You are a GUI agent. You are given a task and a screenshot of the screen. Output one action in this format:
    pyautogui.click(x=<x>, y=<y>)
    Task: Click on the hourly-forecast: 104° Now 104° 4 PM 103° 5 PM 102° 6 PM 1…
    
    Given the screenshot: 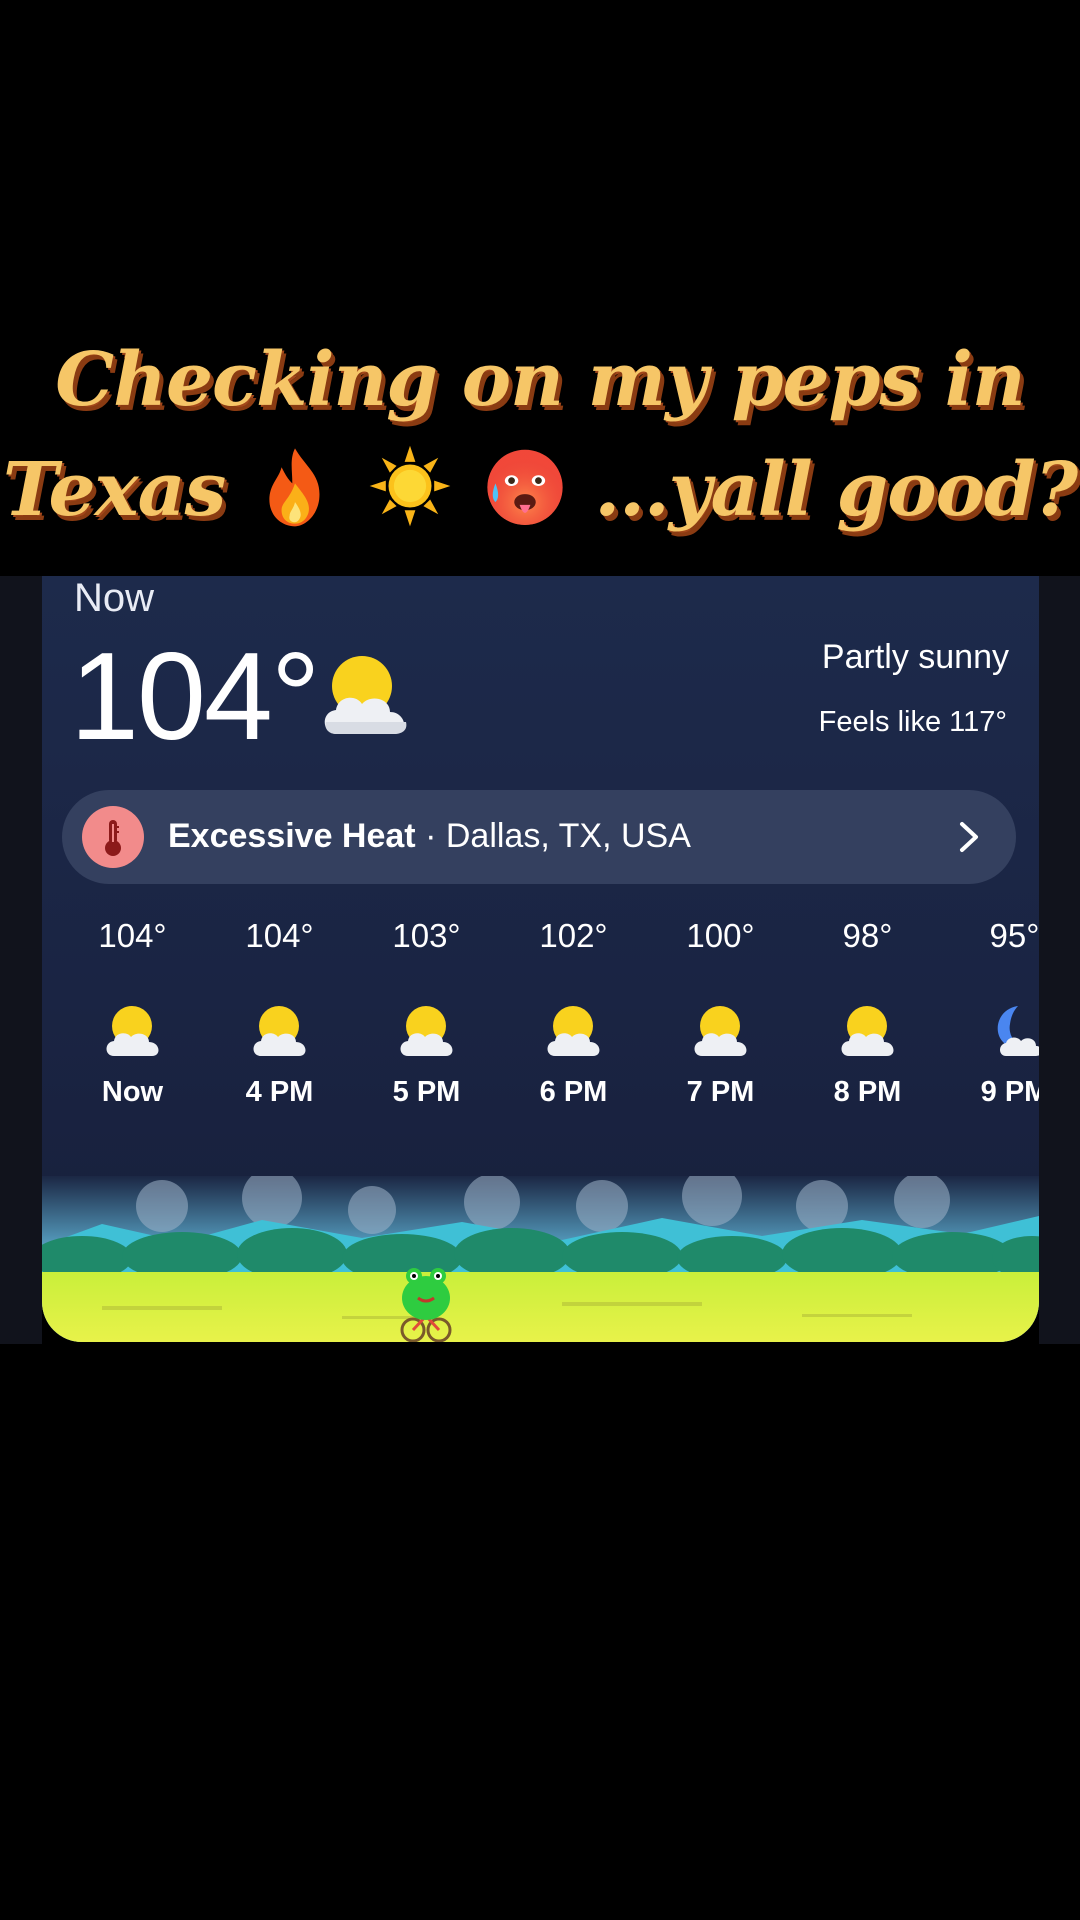 What is the action you would take?
    pyautogui.click(x=540, y=1031)
    